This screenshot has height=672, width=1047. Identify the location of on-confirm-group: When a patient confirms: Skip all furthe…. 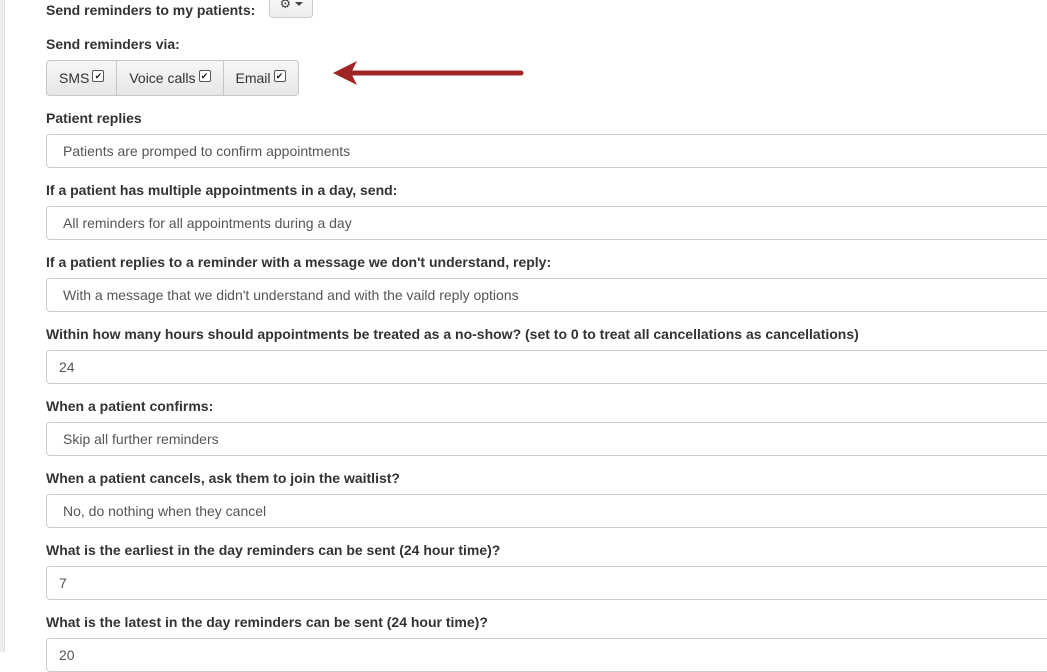
(546, 426).